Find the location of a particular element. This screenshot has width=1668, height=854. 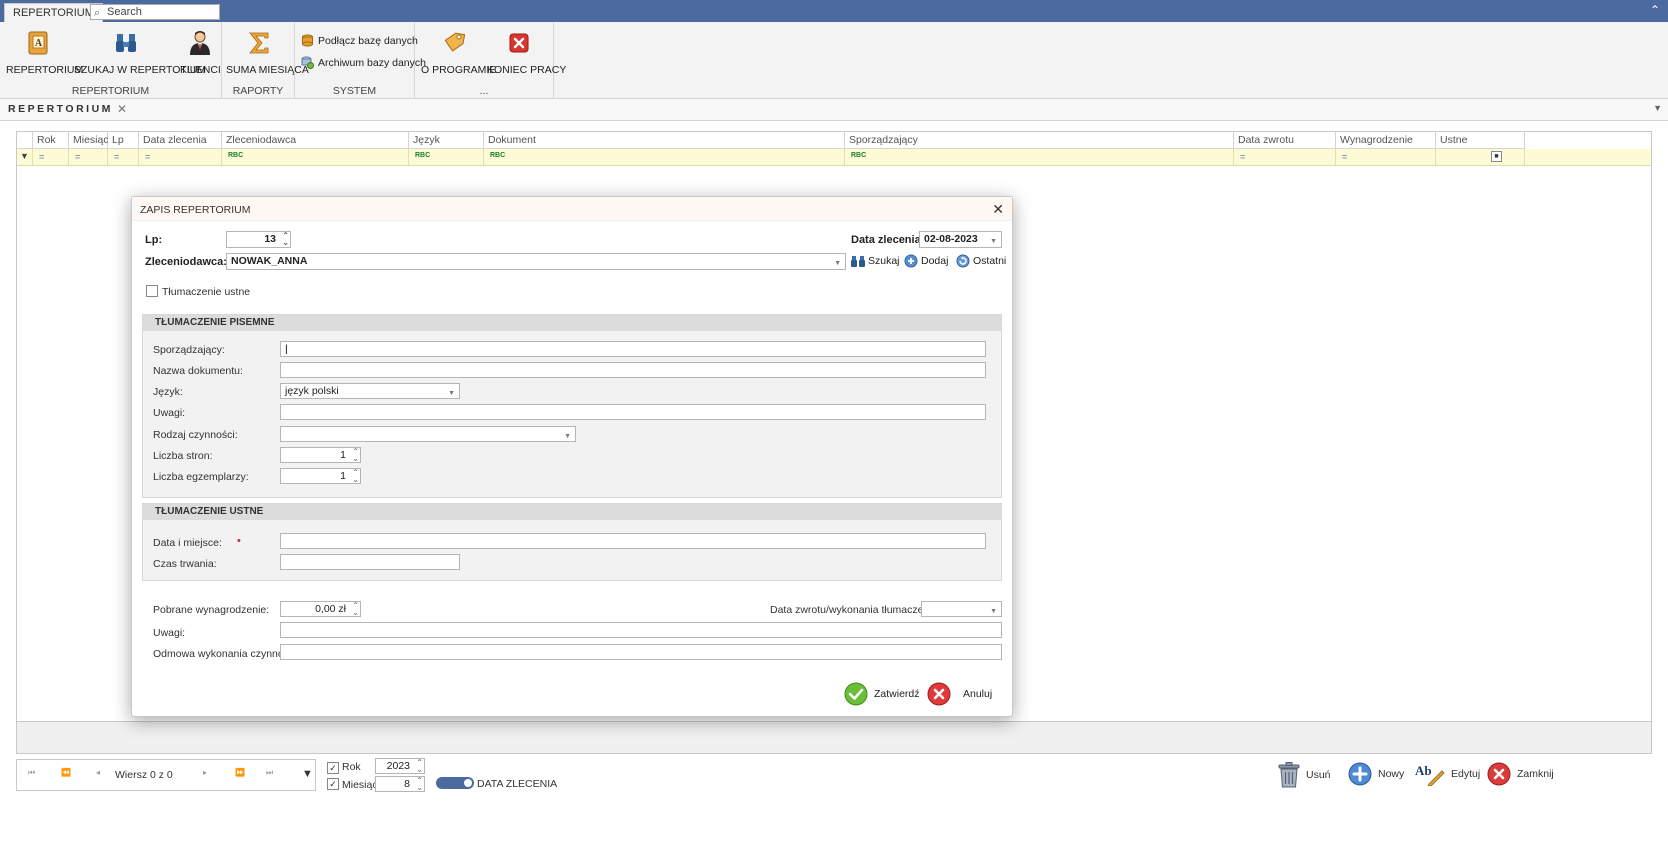

book-icon: A is located at coordinates (38, 43).